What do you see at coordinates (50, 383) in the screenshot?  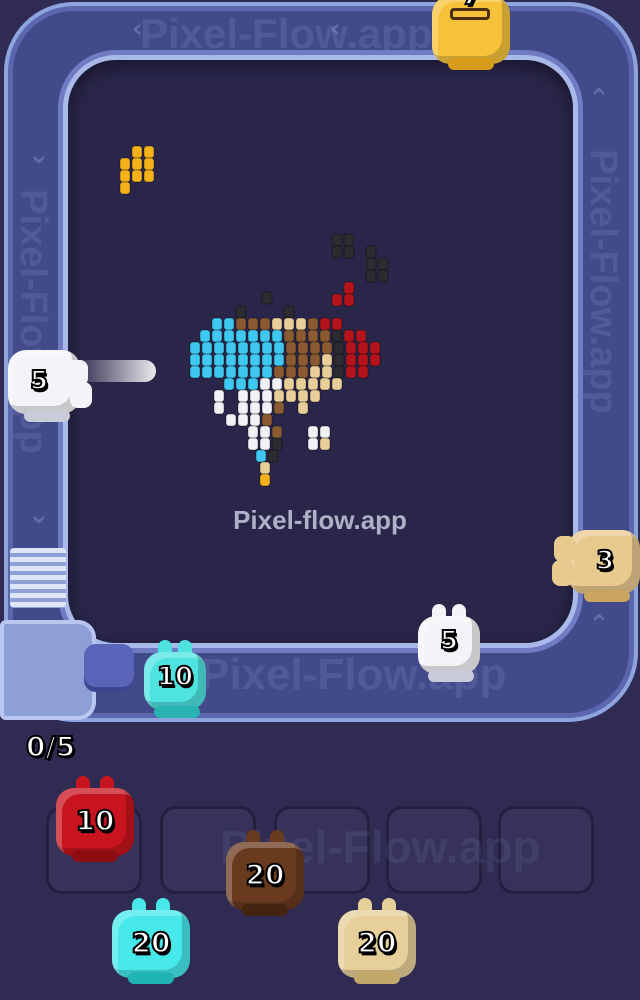 I see `track-shooter-5-left: 5` at bounding box center [50, 383].